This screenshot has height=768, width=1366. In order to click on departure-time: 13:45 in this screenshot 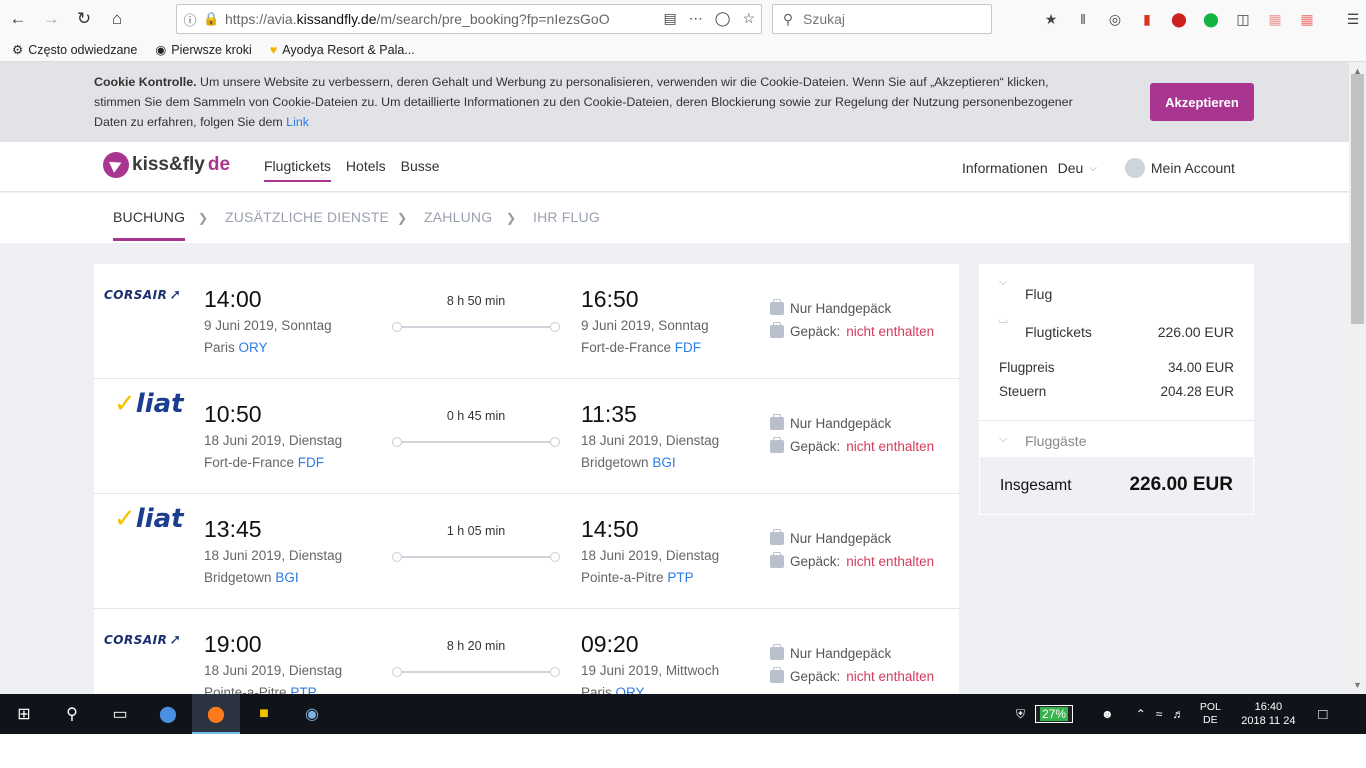, I will do `click(233, 529)`.